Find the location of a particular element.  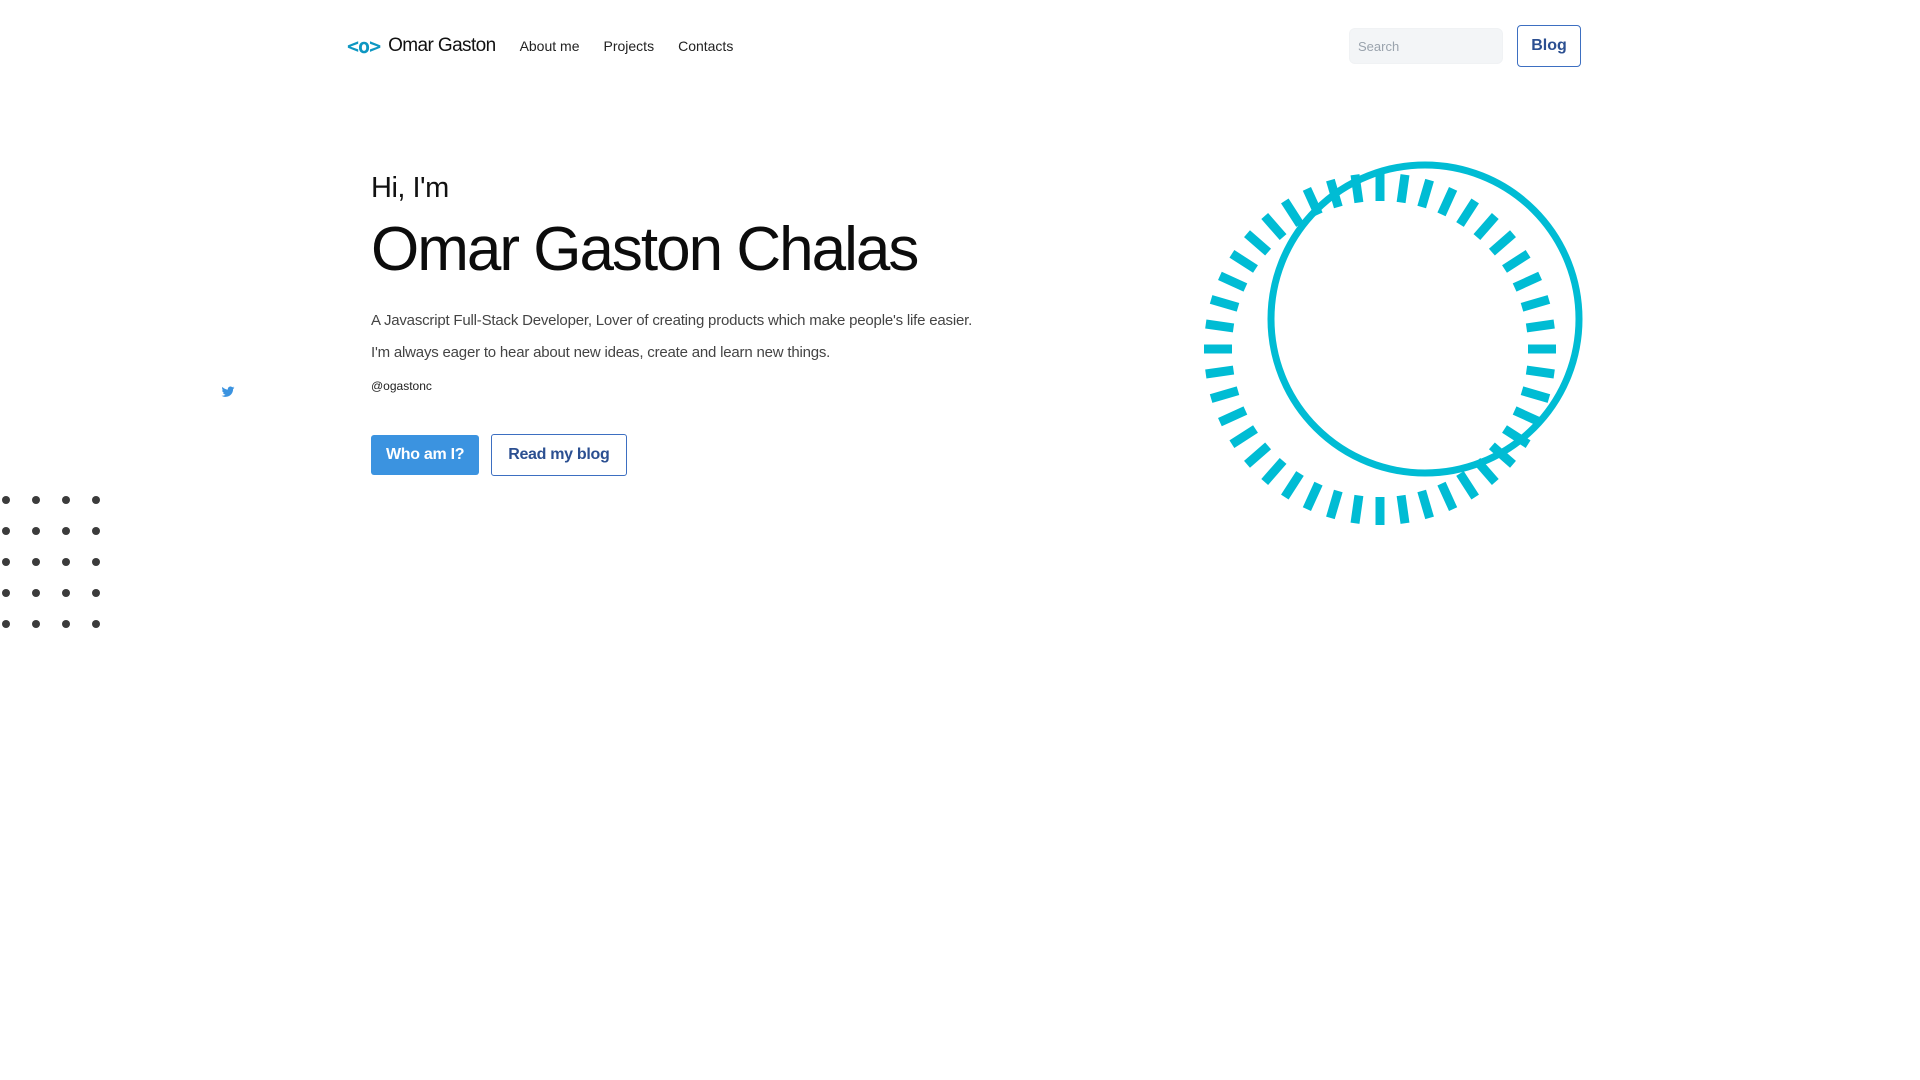

solid-ring is located at coordinates (1425, 319).